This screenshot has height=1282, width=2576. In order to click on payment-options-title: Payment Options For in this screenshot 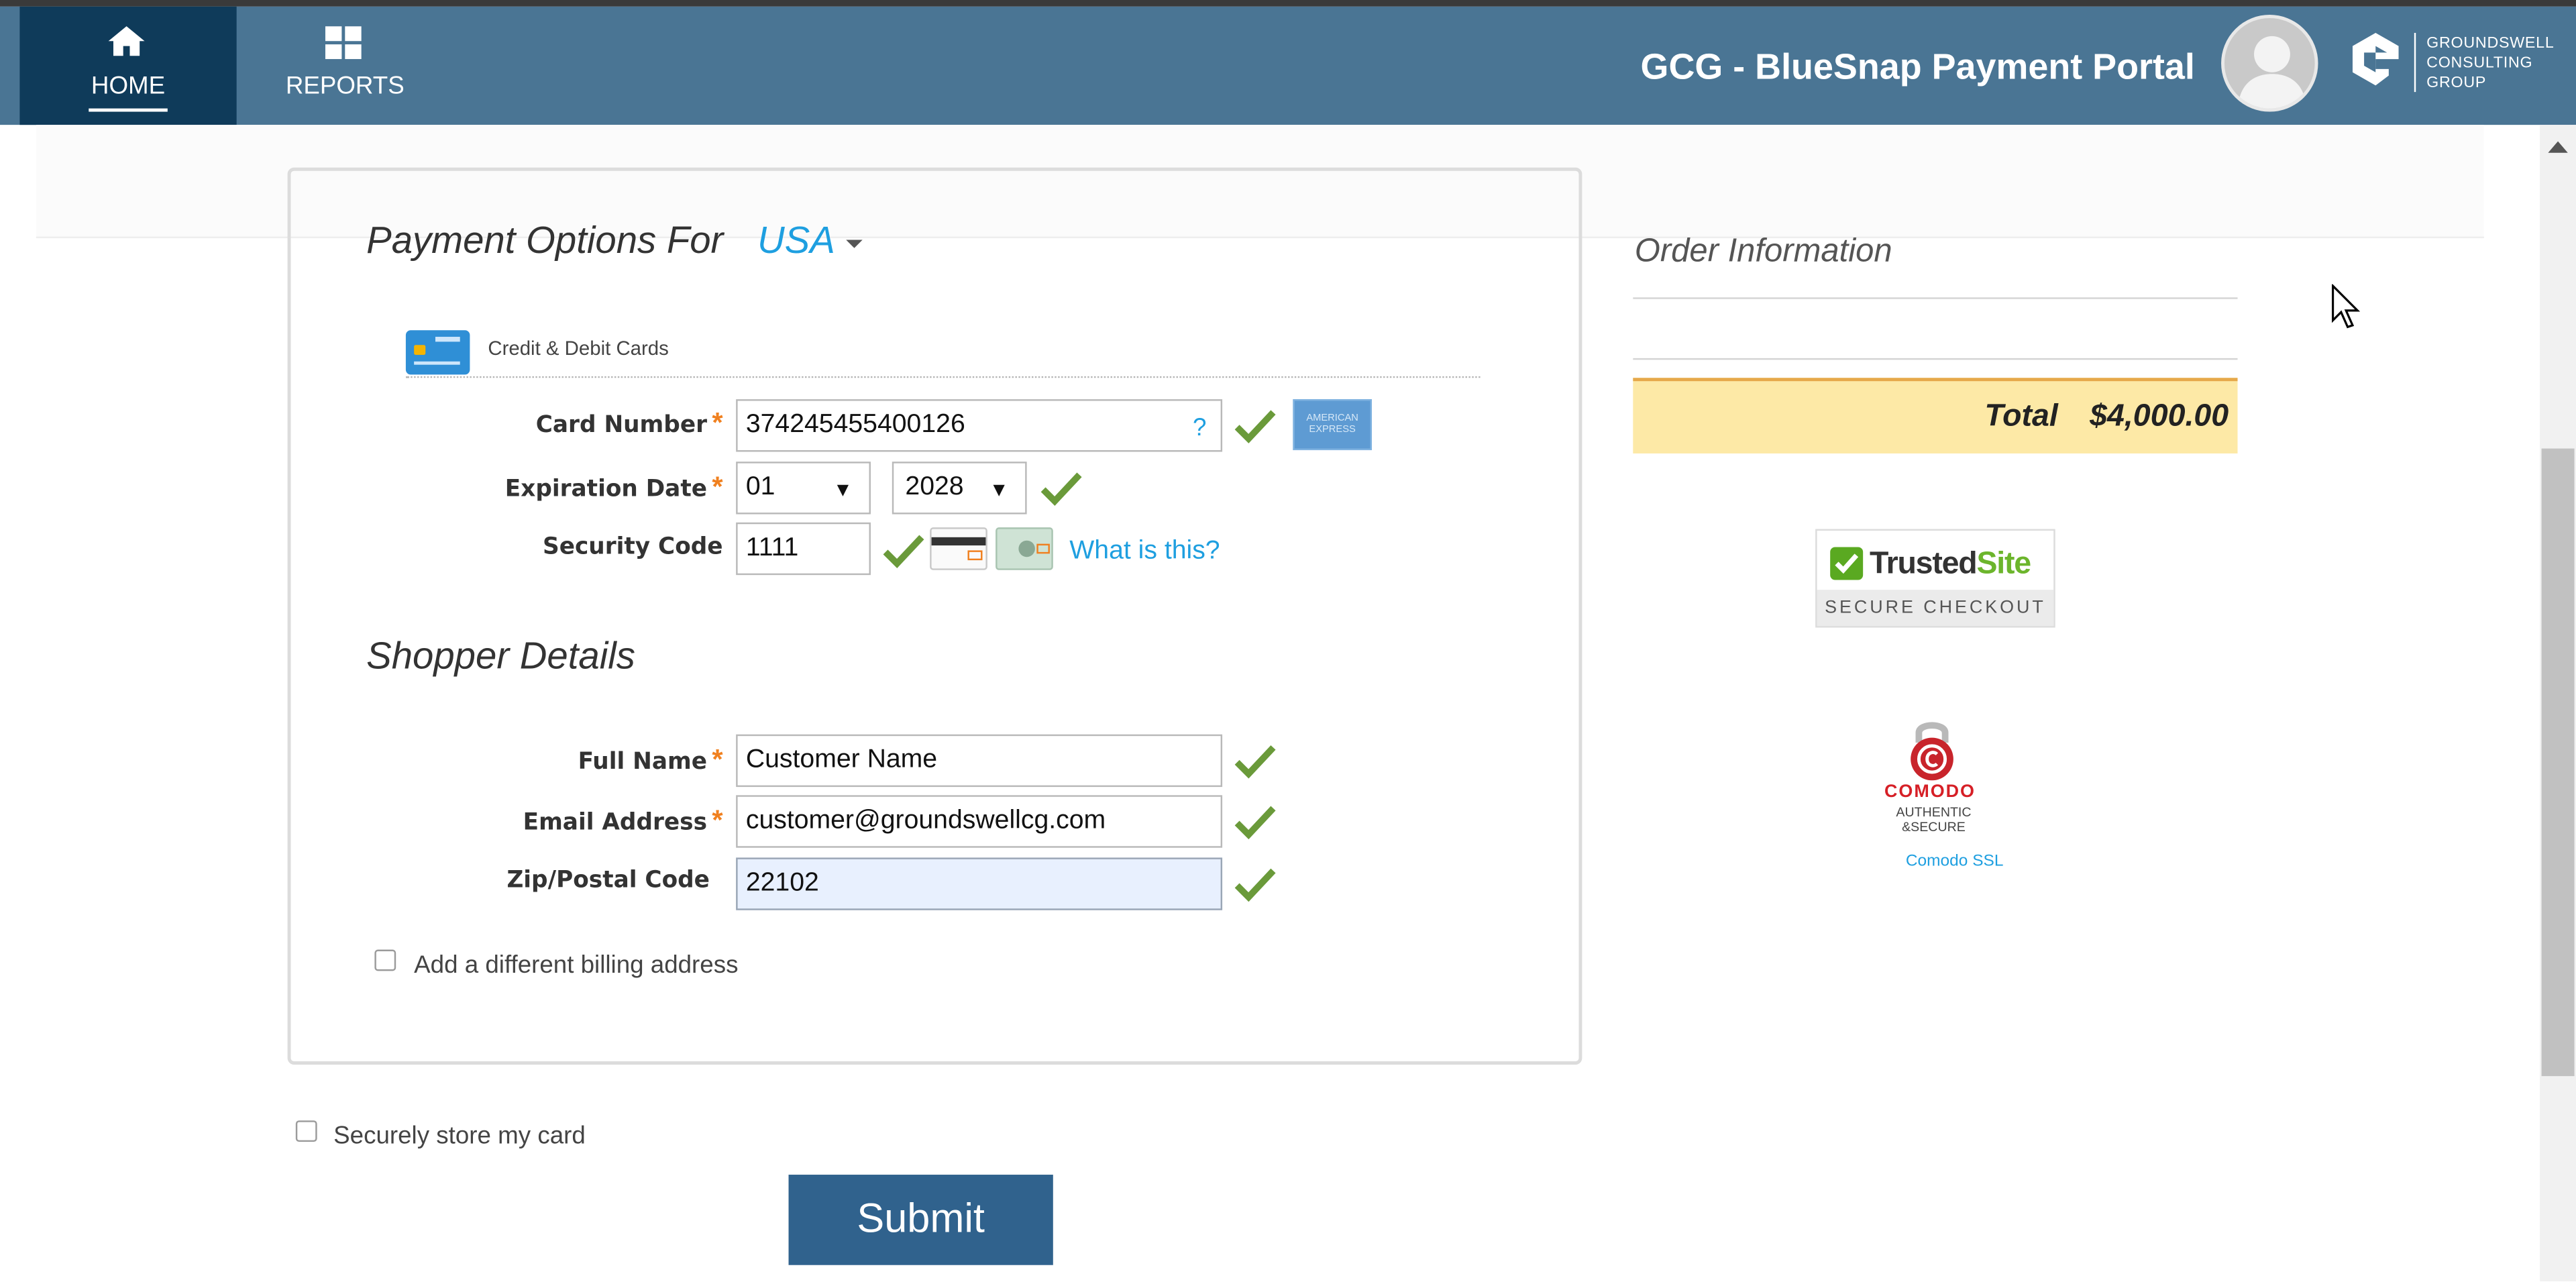, I will do `click(545, 240)`.